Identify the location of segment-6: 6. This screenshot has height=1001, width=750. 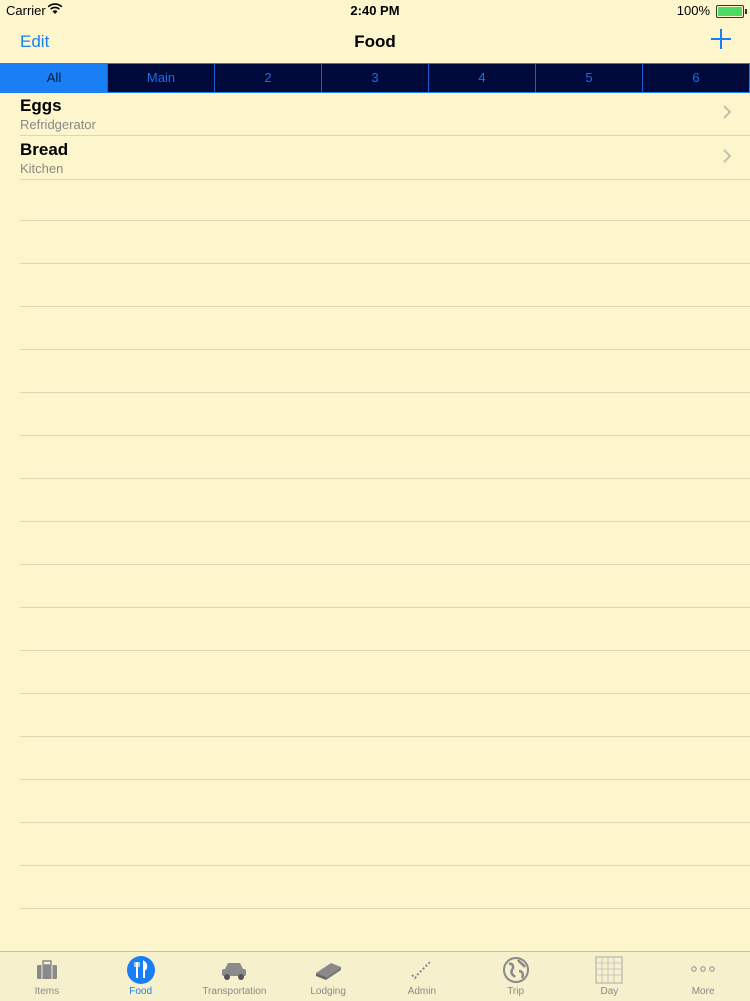
(696, 78).